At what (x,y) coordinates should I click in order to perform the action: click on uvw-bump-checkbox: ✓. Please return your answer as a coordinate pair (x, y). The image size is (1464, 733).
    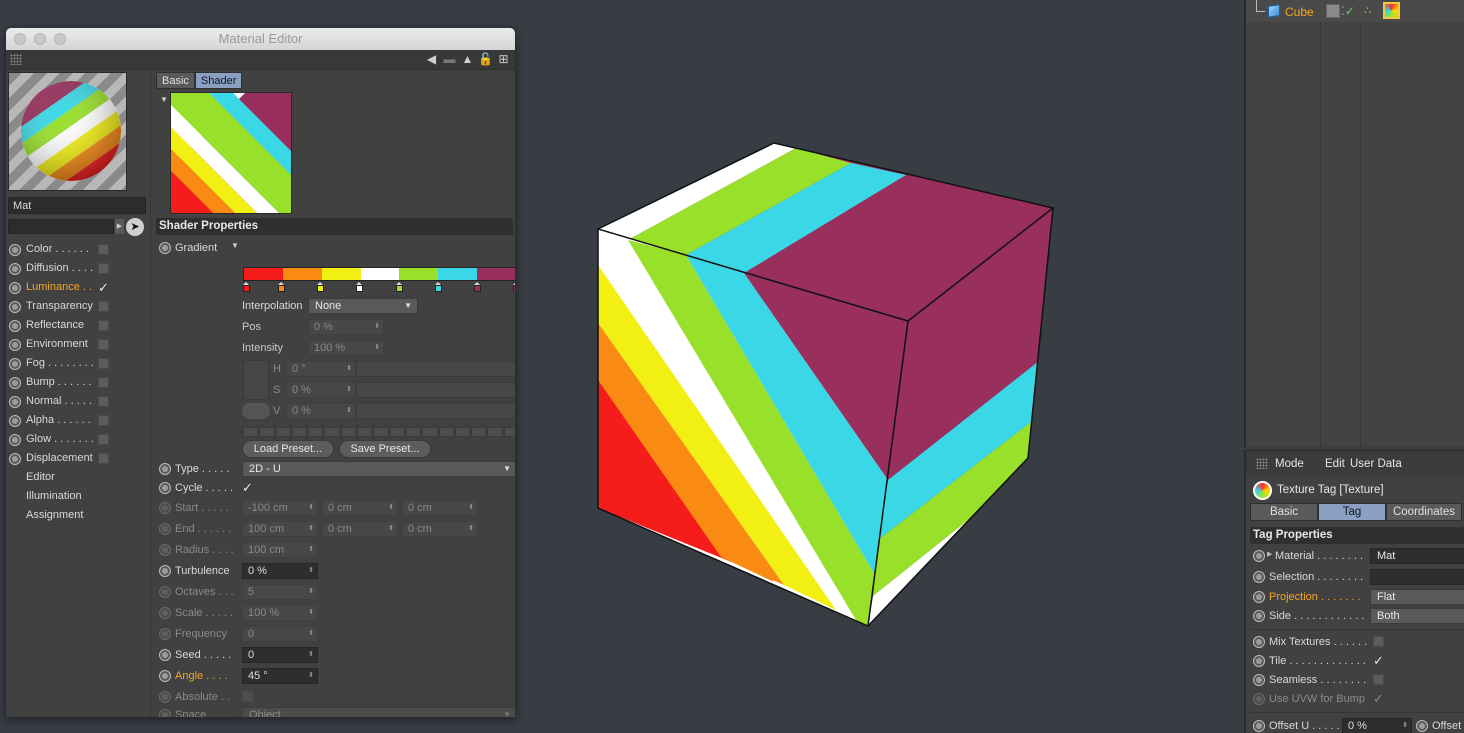
    Looking at the image, I should click on (1378, 698).